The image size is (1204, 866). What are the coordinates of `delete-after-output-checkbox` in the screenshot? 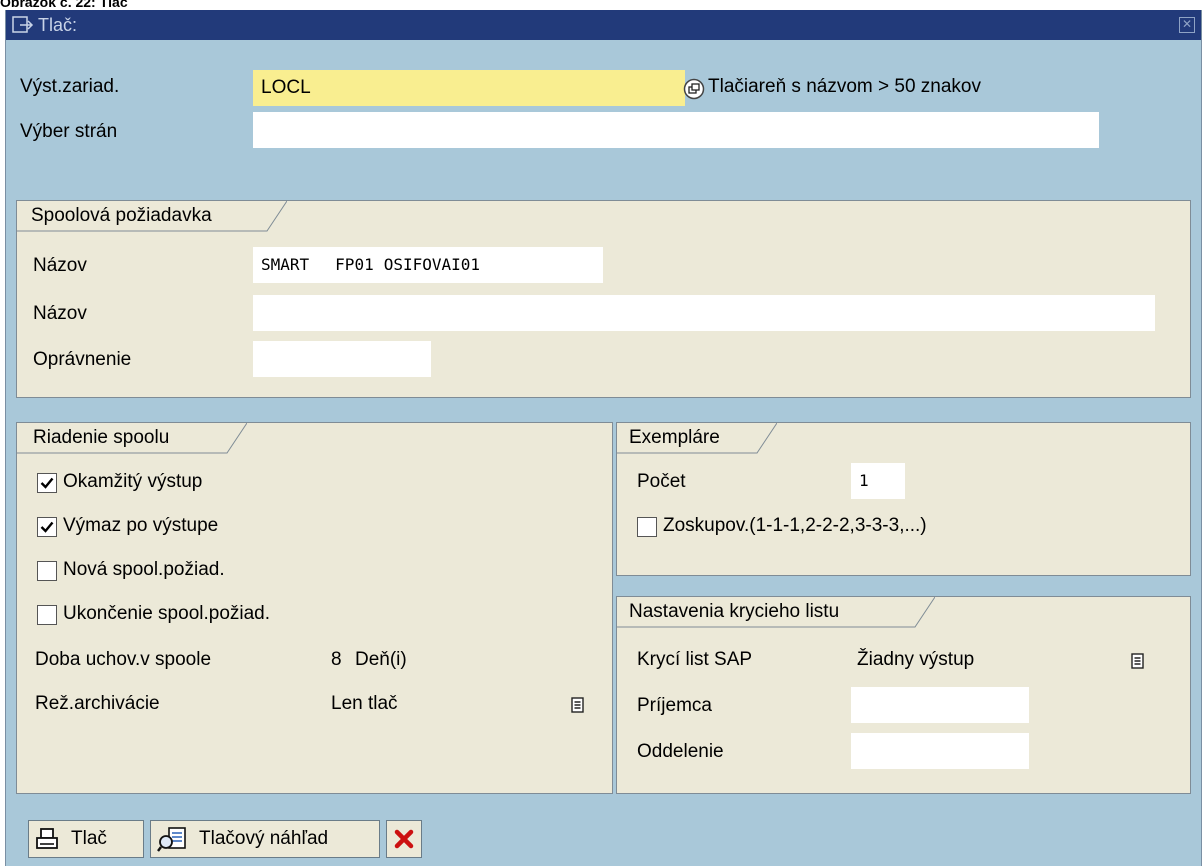 It's located at (47, 527).